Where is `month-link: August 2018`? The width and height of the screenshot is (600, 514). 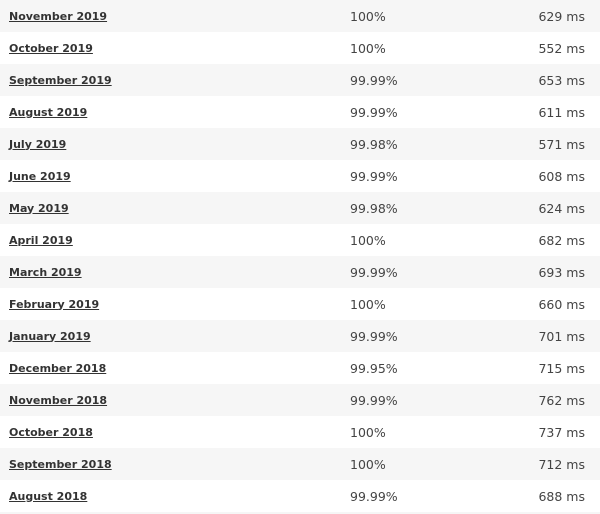 month-link: August 2018 is located at coordinates (48, 496).